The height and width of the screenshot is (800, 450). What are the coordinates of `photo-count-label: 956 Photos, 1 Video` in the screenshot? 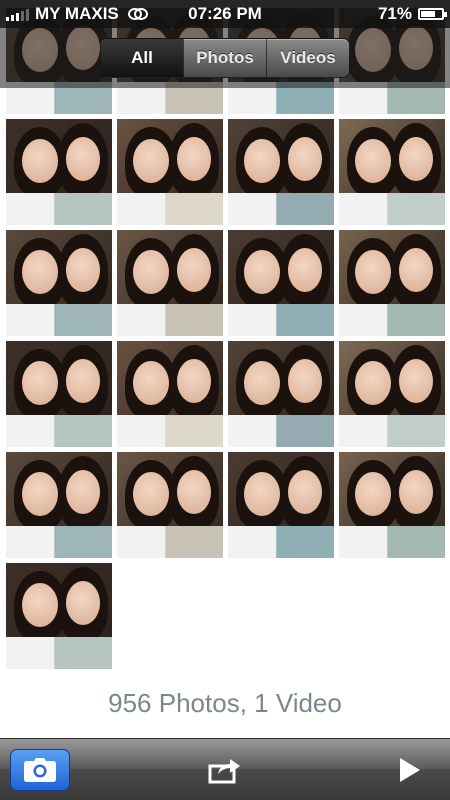 It's located at (225, 703).